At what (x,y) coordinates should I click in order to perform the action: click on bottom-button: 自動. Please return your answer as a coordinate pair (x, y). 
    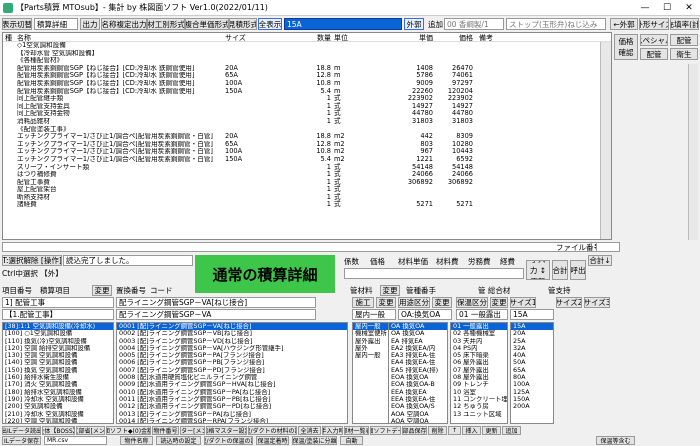
    Looking at the image, I should click on (351, 440).